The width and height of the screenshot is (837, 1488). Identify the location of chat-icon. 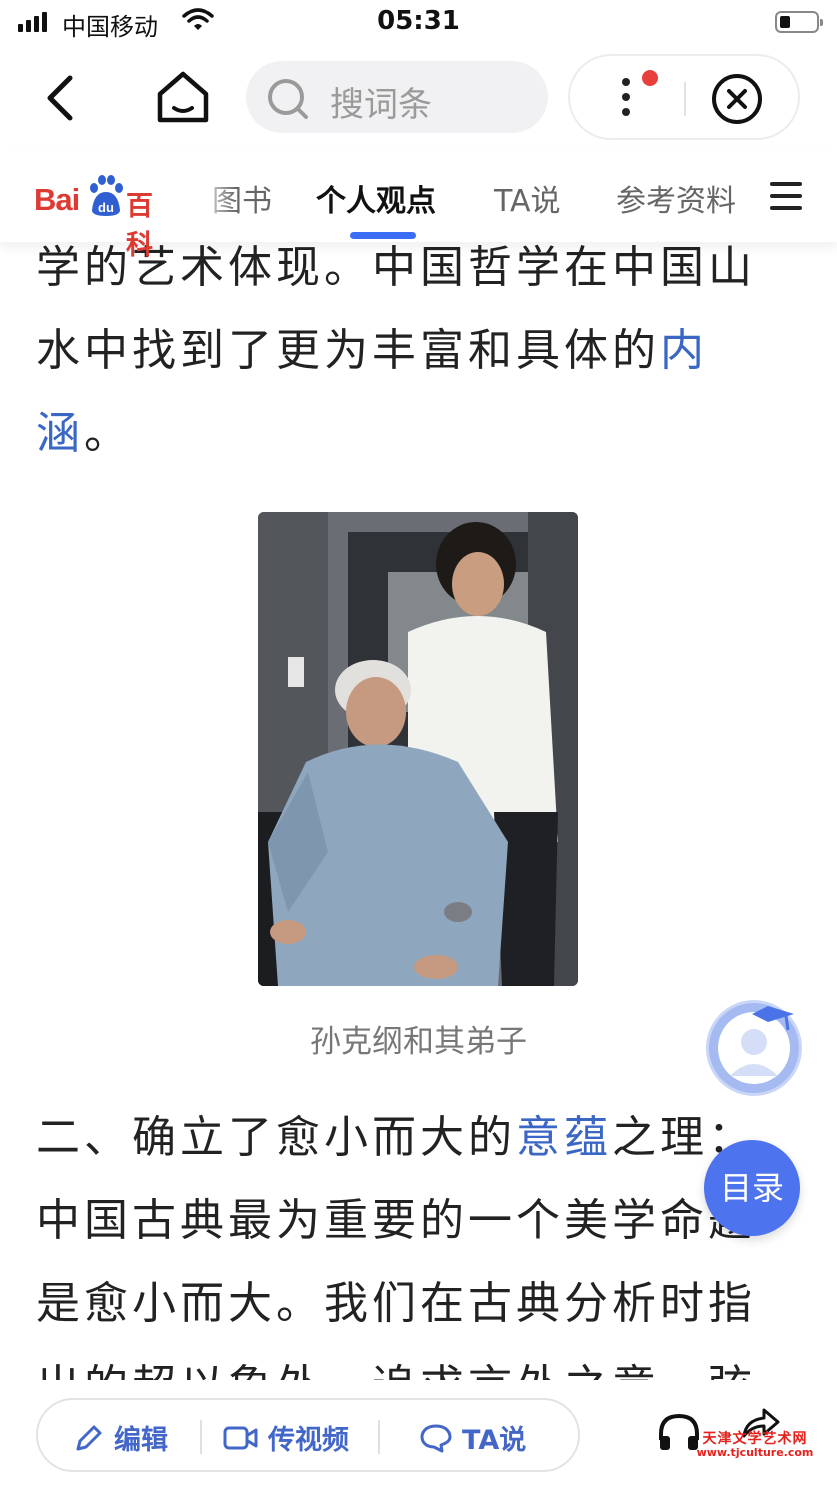
(436, 1438).